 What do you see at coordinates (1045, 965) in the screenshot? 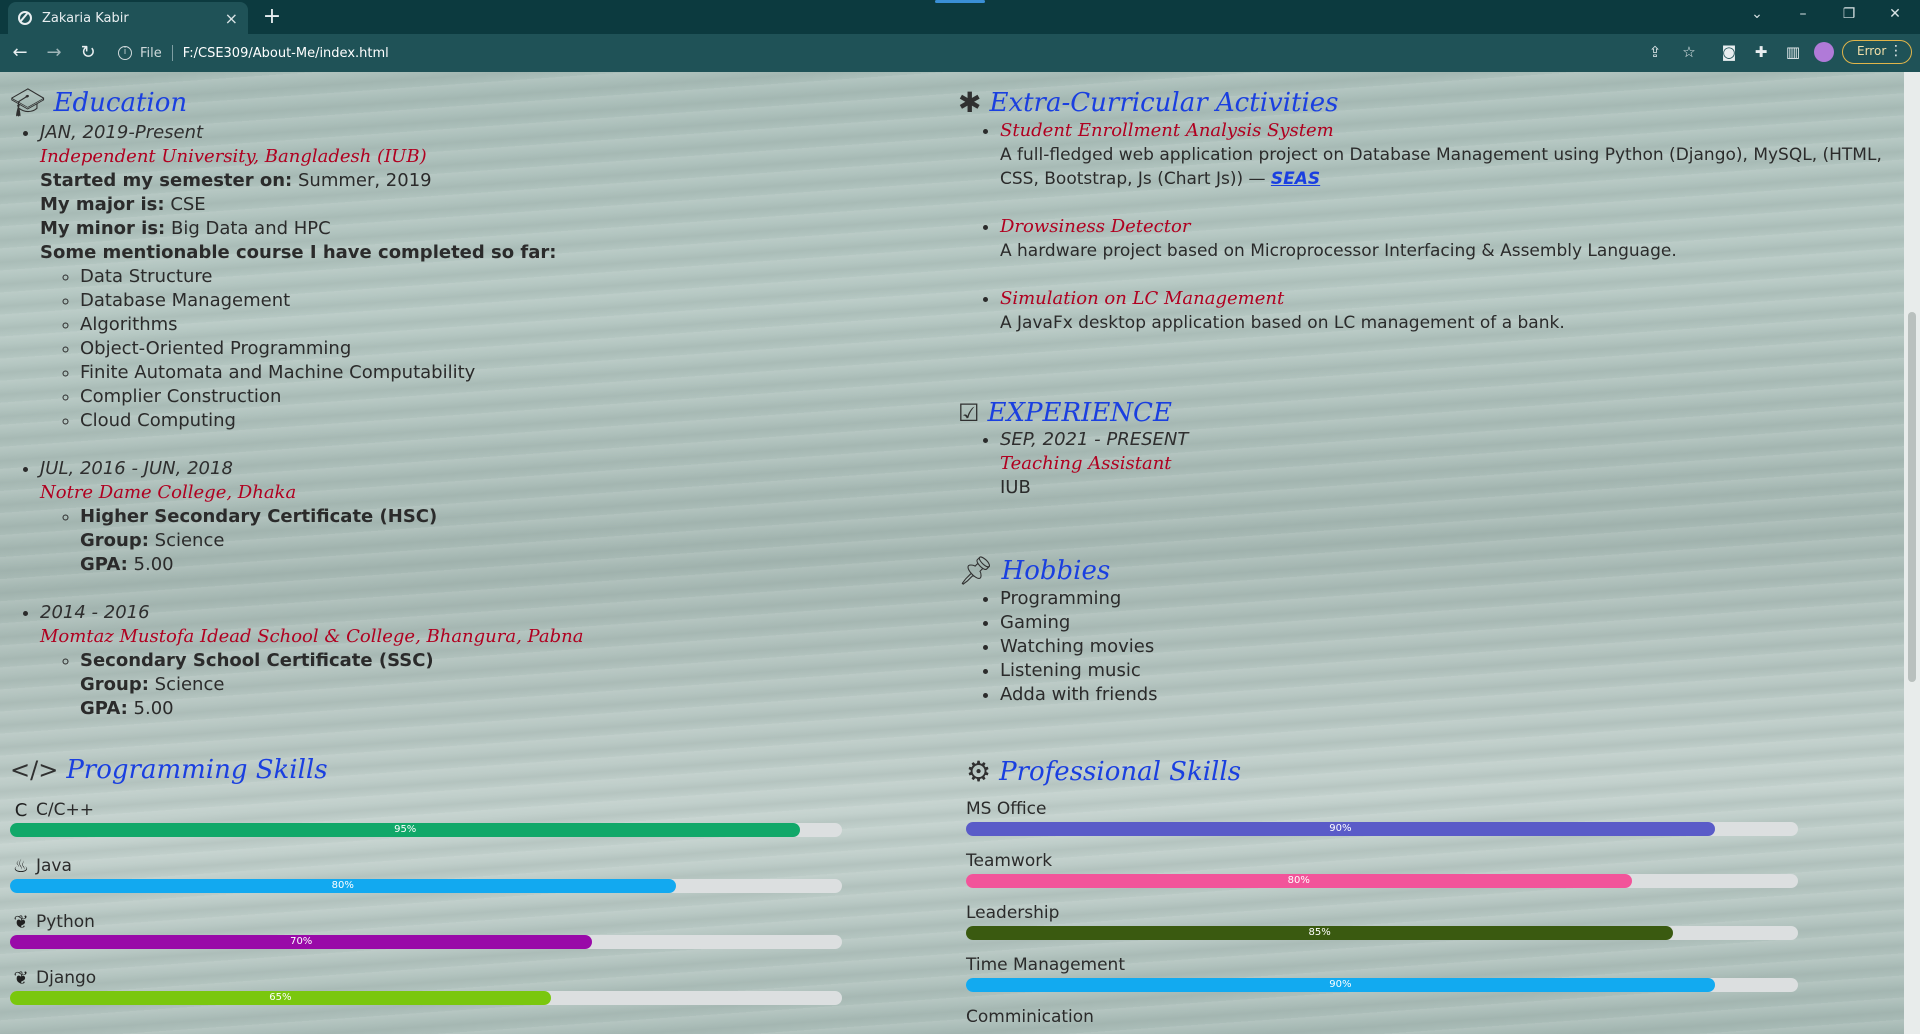
I see `skill-name: Time Management` at bounding box center [1045, 965].